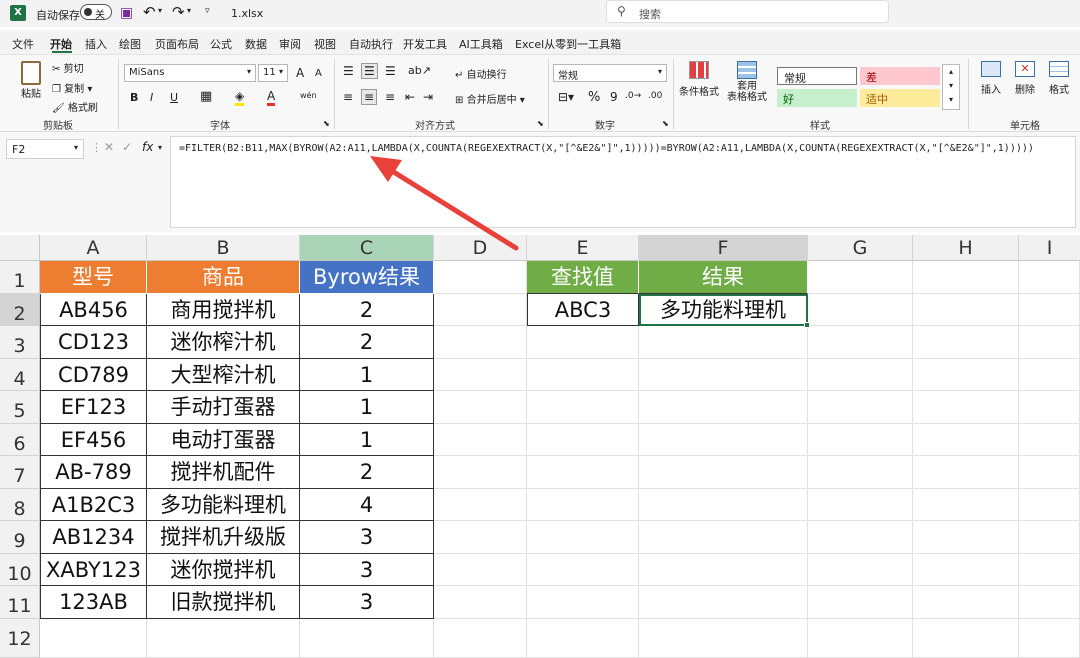  What do you see at coordinates (991, 78) in the screenshot?
I see `insert-cells-button: 插入` at bounding box center [991, 78].